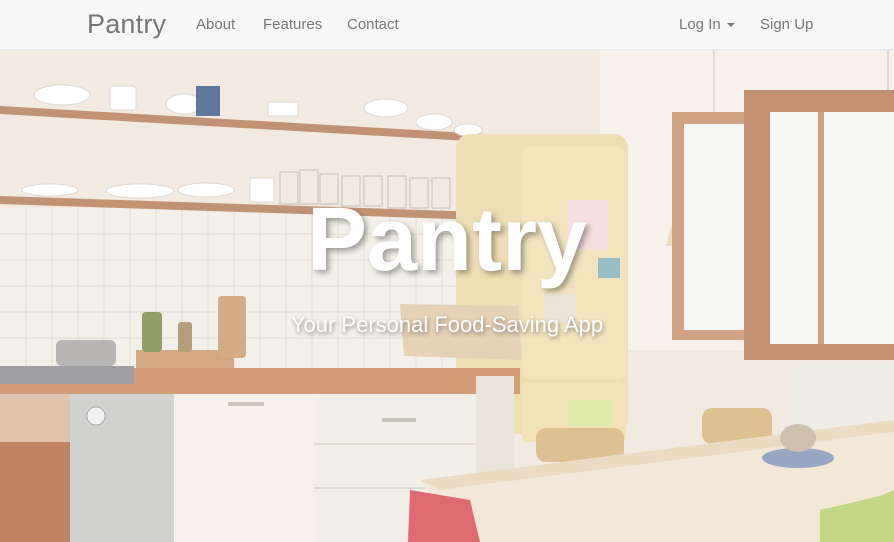  Describe the element at coordinates (126, 24) in the screenshot. I see `brand-logo-link: Pantry` at that location.